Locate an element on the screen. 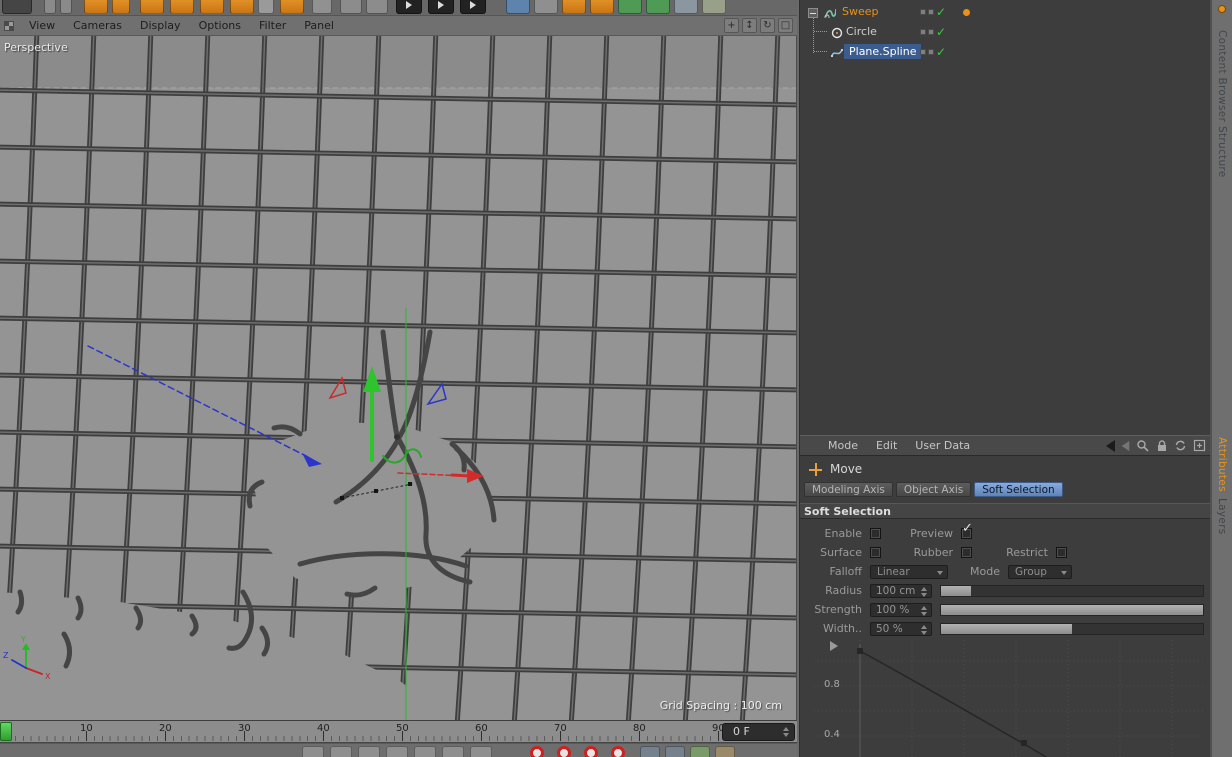 This screenshot has width=1232, height=757. expand-collapse-toggle is located at coordinates (813, 13).